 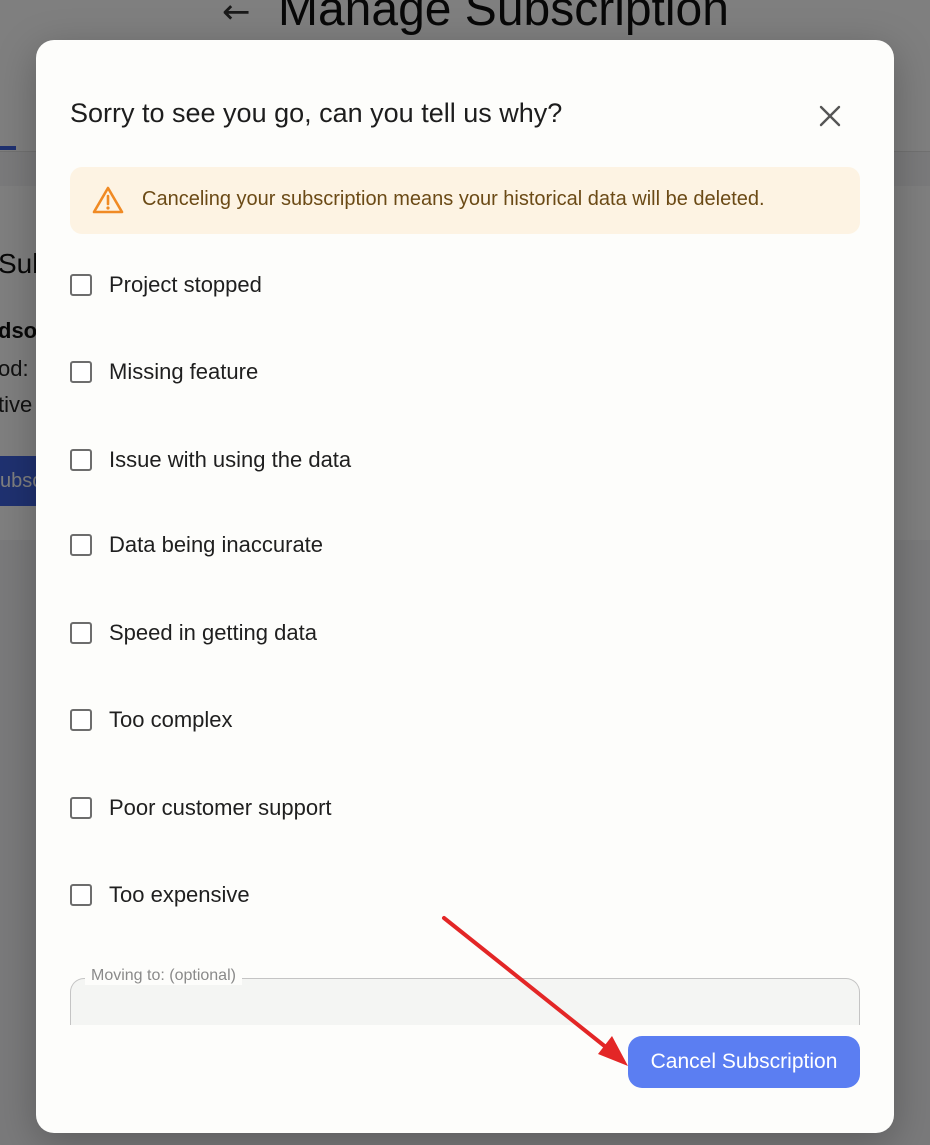 What do you see at coordinates (465, 1012) in the screenshot?
I see `moving-to-input` at bounding box center [465, 1012].